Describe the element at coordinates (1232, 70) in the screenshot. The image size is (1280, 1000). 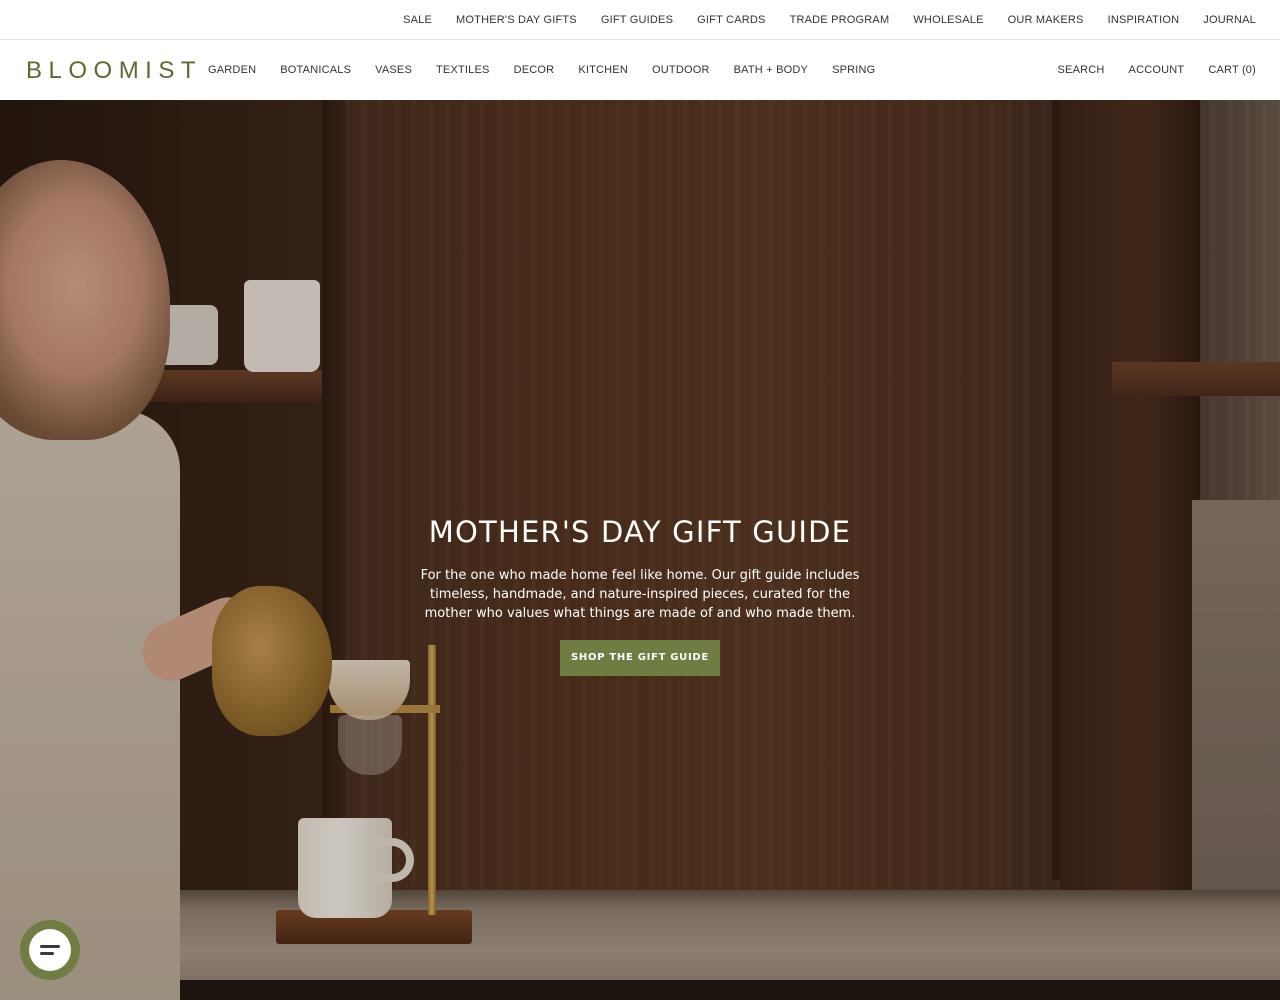
I see `cart-link: CART (0)` at that location.